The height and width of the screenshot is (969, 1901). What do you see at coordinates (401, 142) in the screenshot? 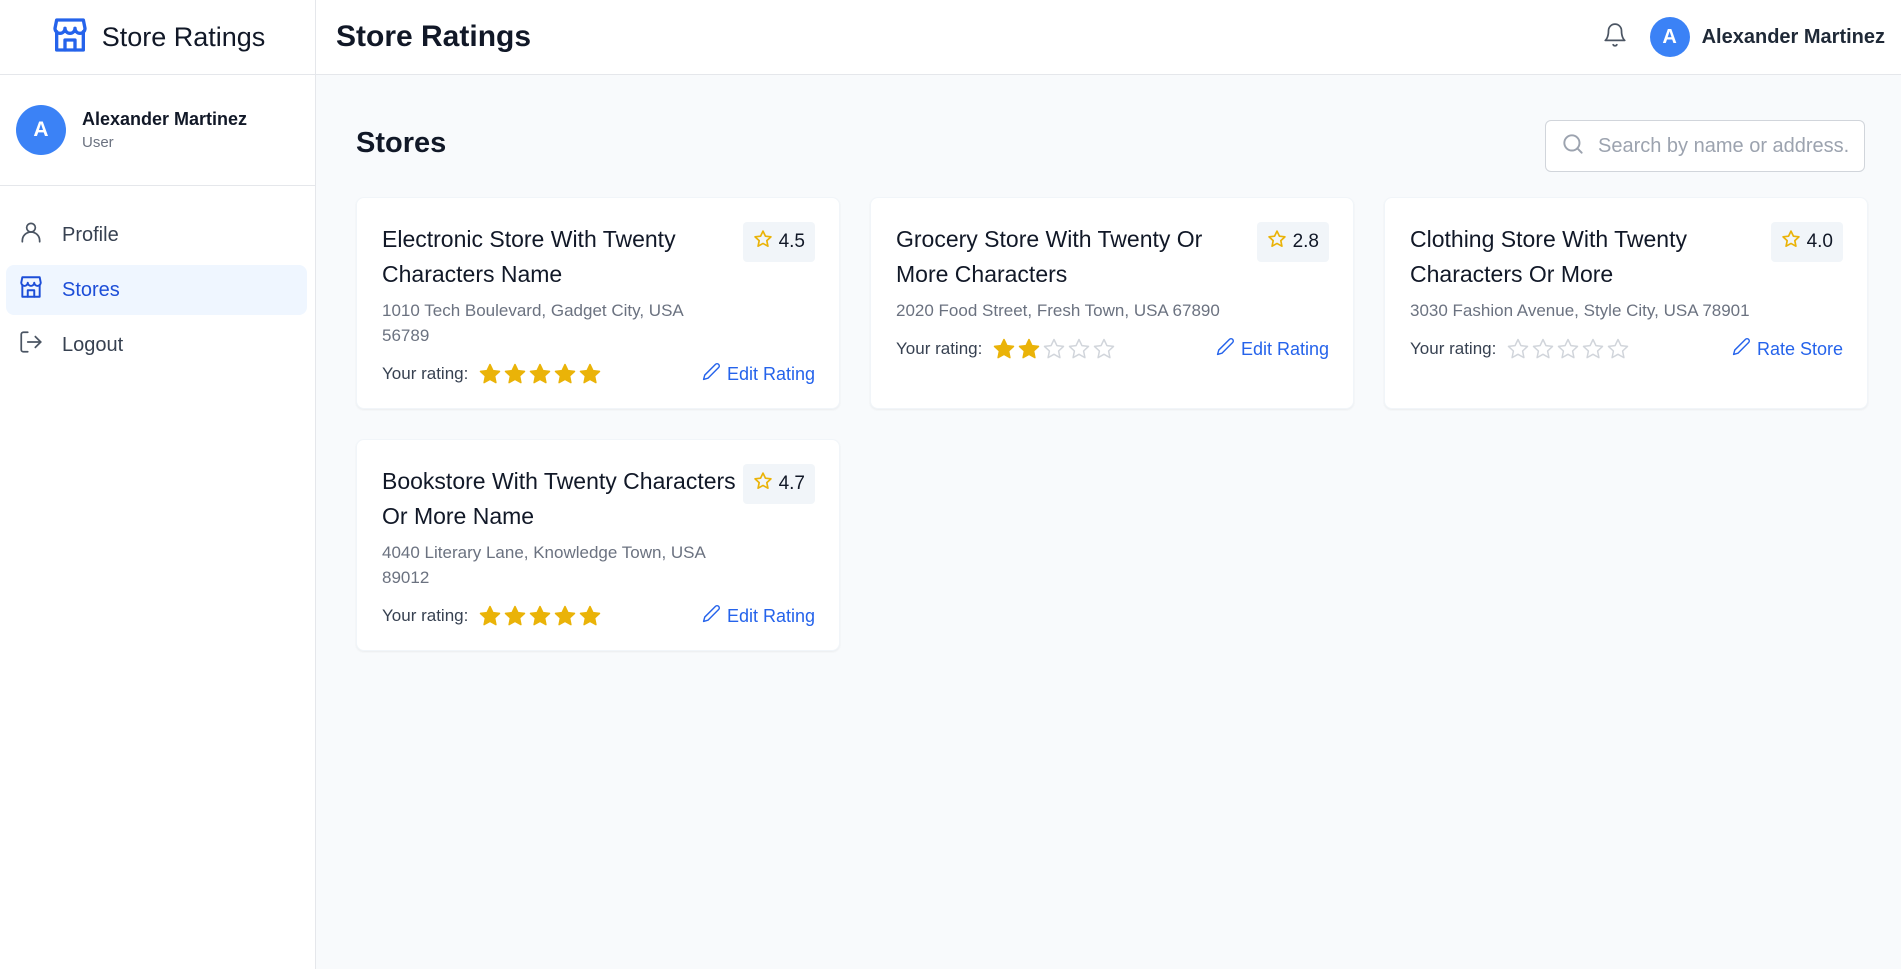
I see `section-title: Stores` at bounding box center [401, 142].